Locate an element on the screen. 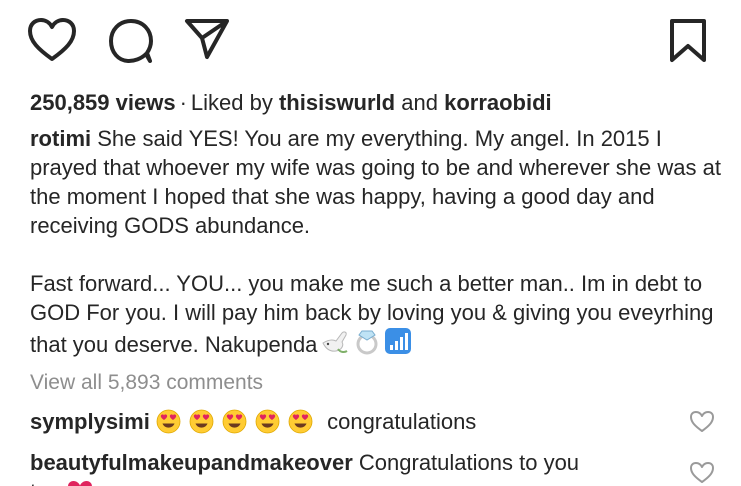  comment-1-username: symplysimi is located at coordinates (90, 421).